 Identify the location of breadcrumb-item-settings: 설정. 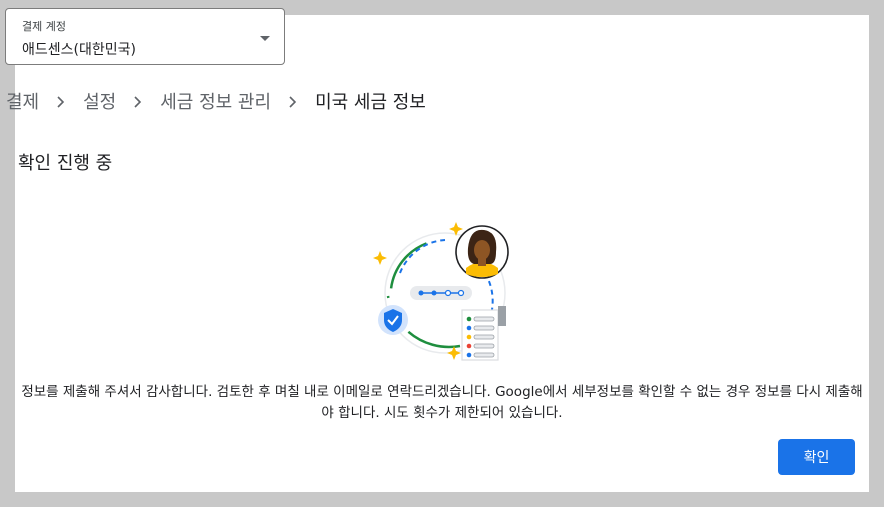
(99, 101).